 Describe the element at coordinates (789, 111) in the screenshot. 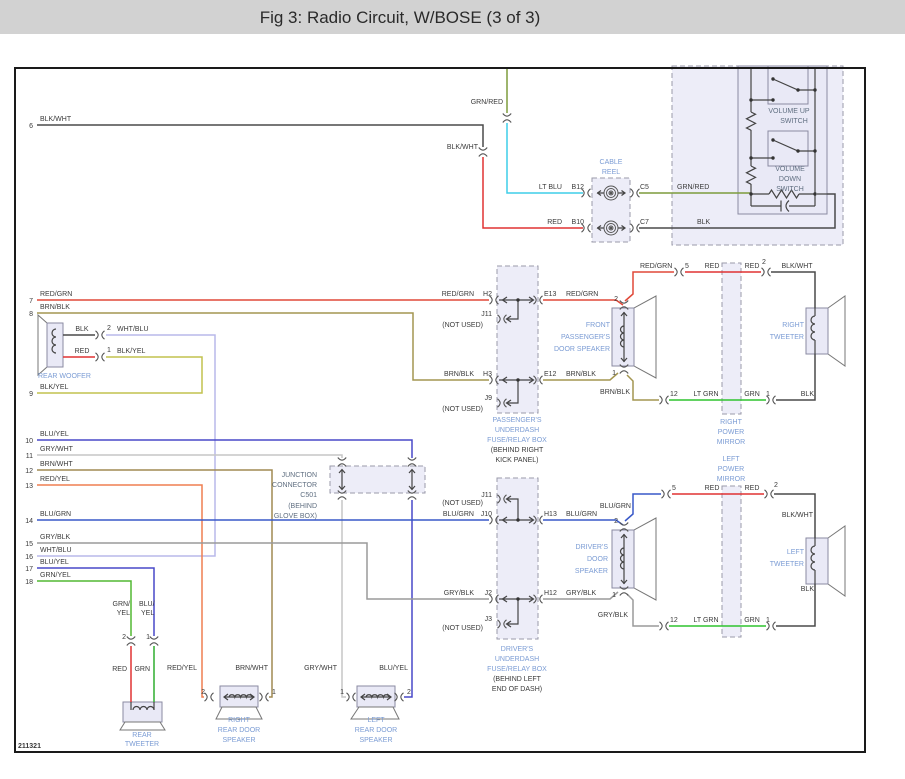

I see `label-vol-up-1: VOLUME UP` at that location.